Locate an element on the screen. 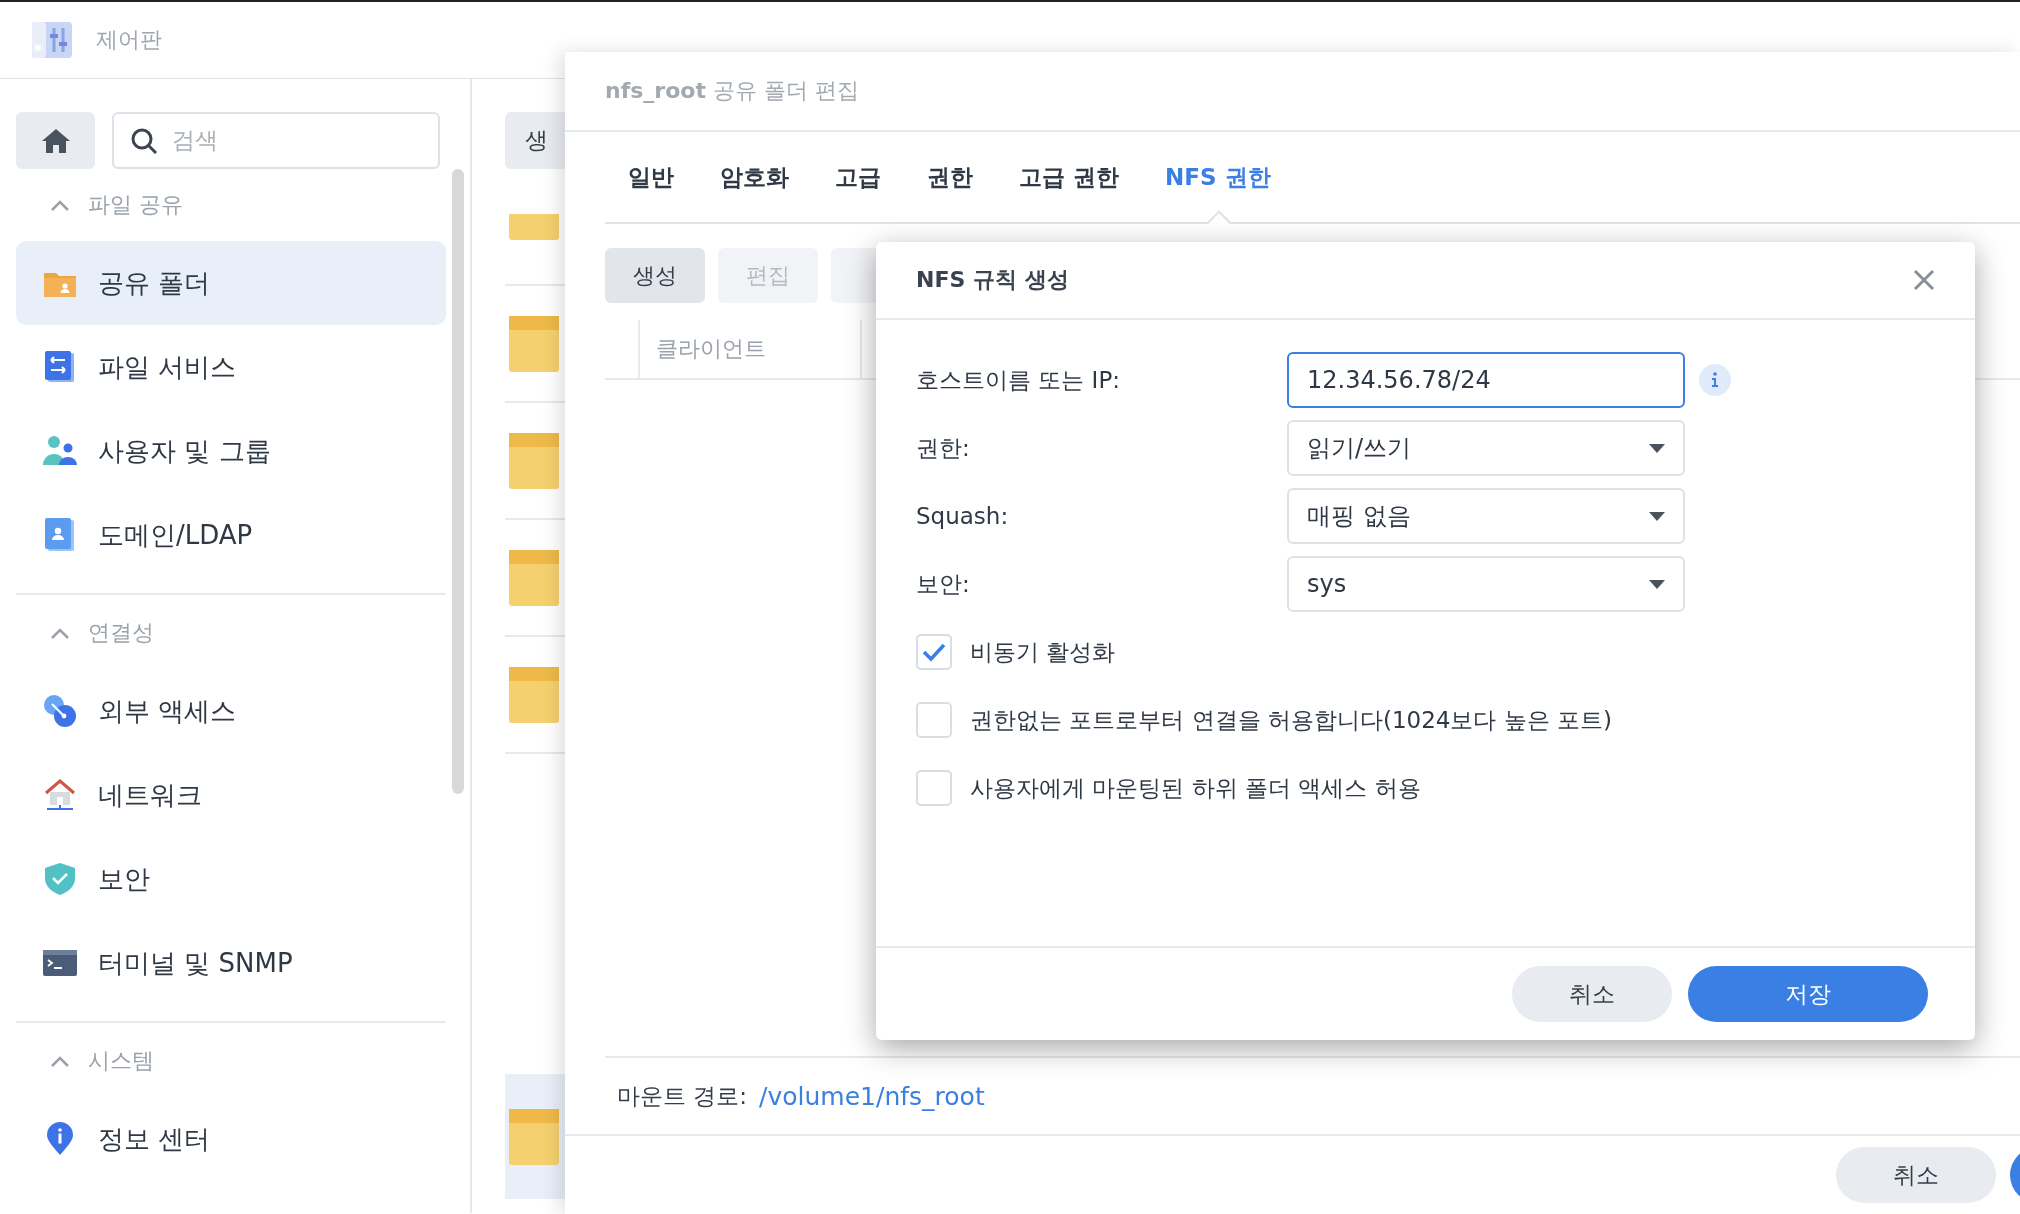 The height and width of the screenshot is (1214, 2020). shield-check-icon is located at coordinates (60, 879).